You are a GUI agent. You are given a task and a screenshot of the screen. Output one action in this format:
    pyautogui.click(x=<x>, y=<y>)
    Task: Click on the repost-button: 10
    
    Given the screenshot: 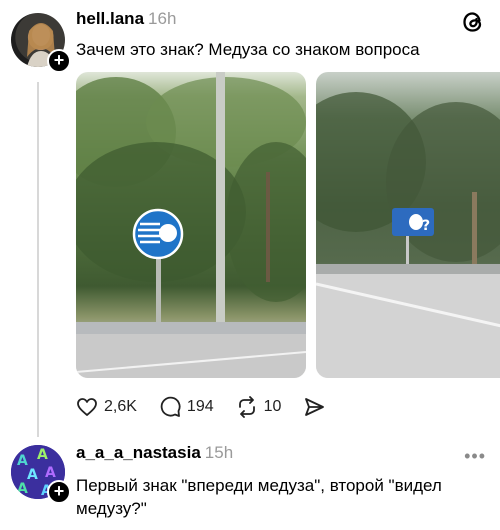 What is the action you would take?
    pyautogui.click(x=259, y=407)
    